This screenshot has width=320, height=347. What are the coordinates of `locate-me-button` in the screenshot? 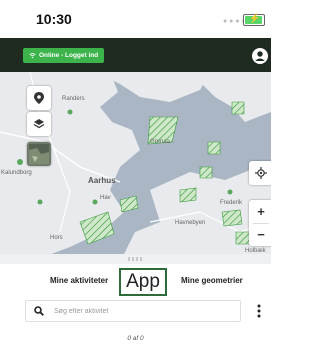 It's located at (260, 173).